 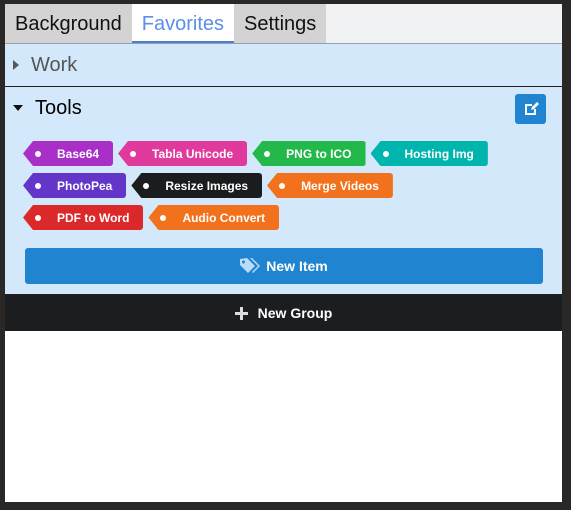 What do you see at coordinates (182, 23) in the screenshot?
I see `tab-favorites: Favorites` at bounding box center [182, 23].